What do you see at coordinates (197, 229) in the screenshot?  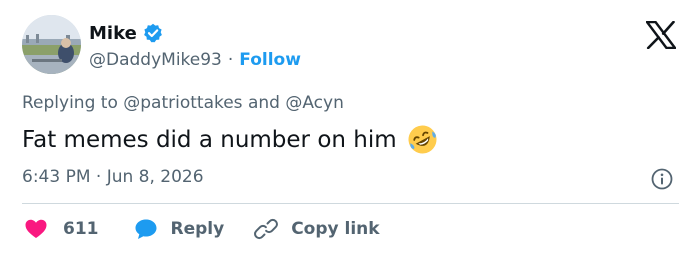 I see `reply-label: Reply` at bounding box center [197, 229].